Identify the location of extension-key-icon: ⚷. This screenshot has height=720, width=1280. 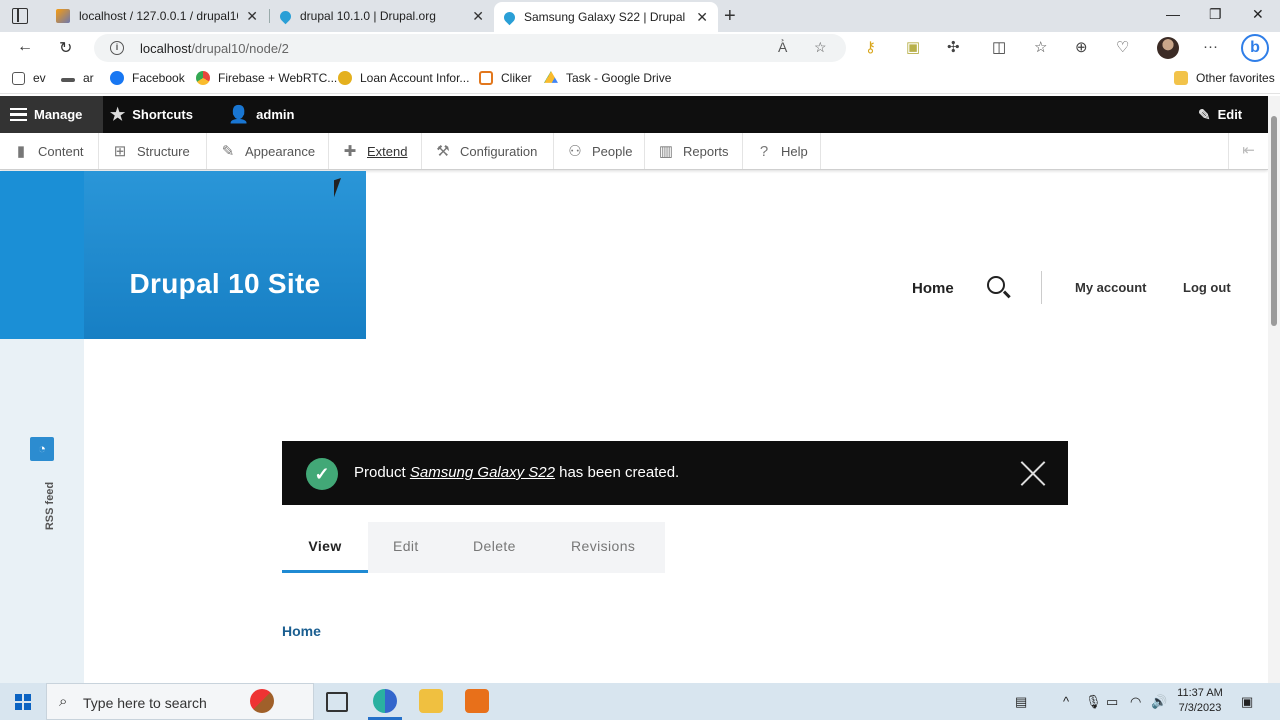
(870, 47).